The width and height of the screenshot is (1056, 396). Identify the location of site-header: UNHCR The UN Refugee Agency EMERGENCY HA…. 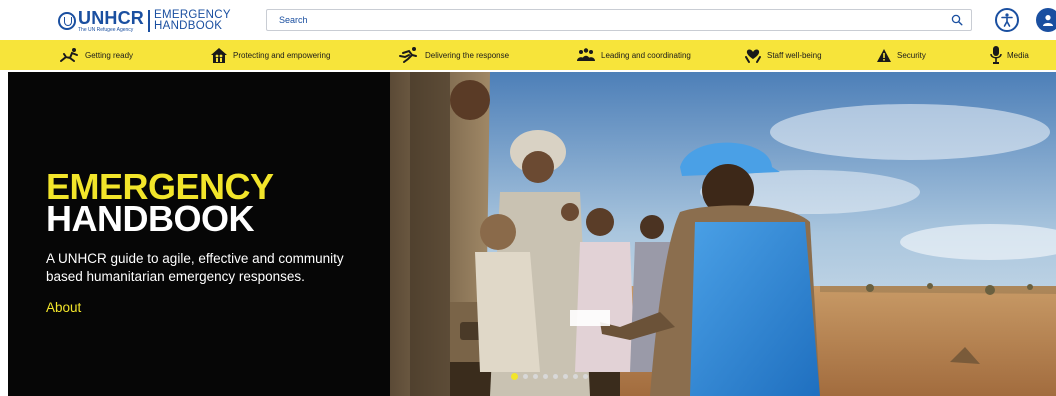
(528, 20).